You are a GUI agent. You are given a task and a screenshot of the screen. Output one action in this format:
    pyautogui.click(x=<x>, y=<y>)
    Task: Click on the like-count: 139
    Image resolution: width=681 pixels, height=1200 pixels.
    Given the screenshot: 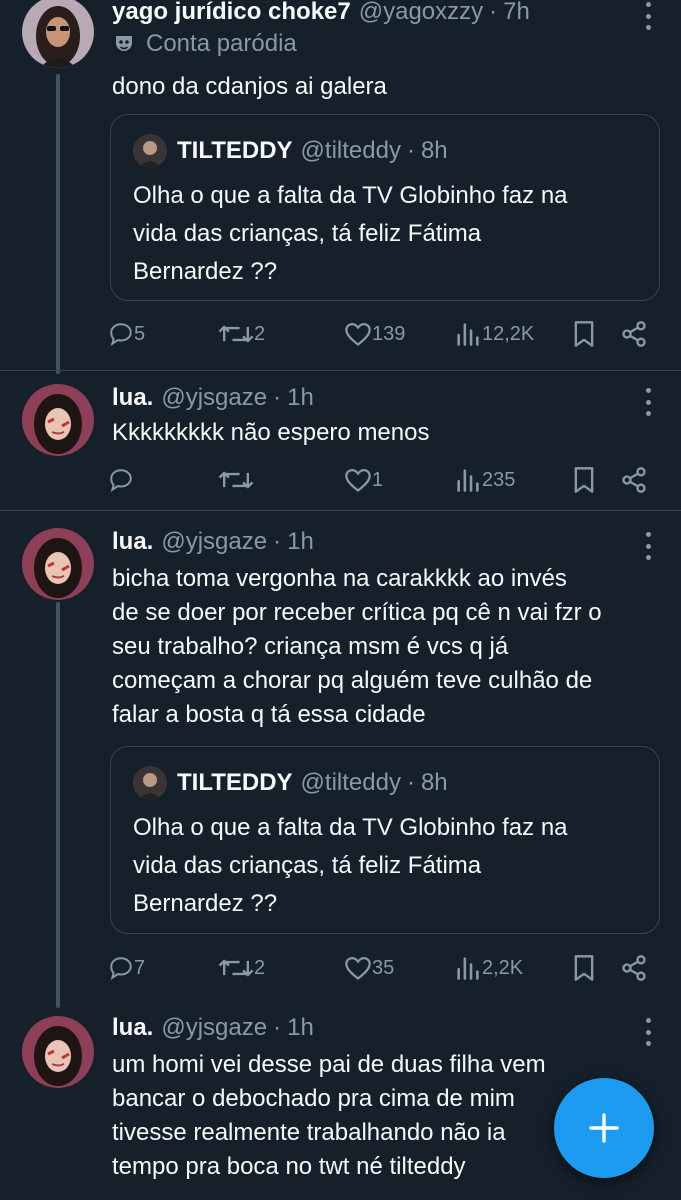 What is the action you would take?
    pyautogui.click(x=389, y=333)
    